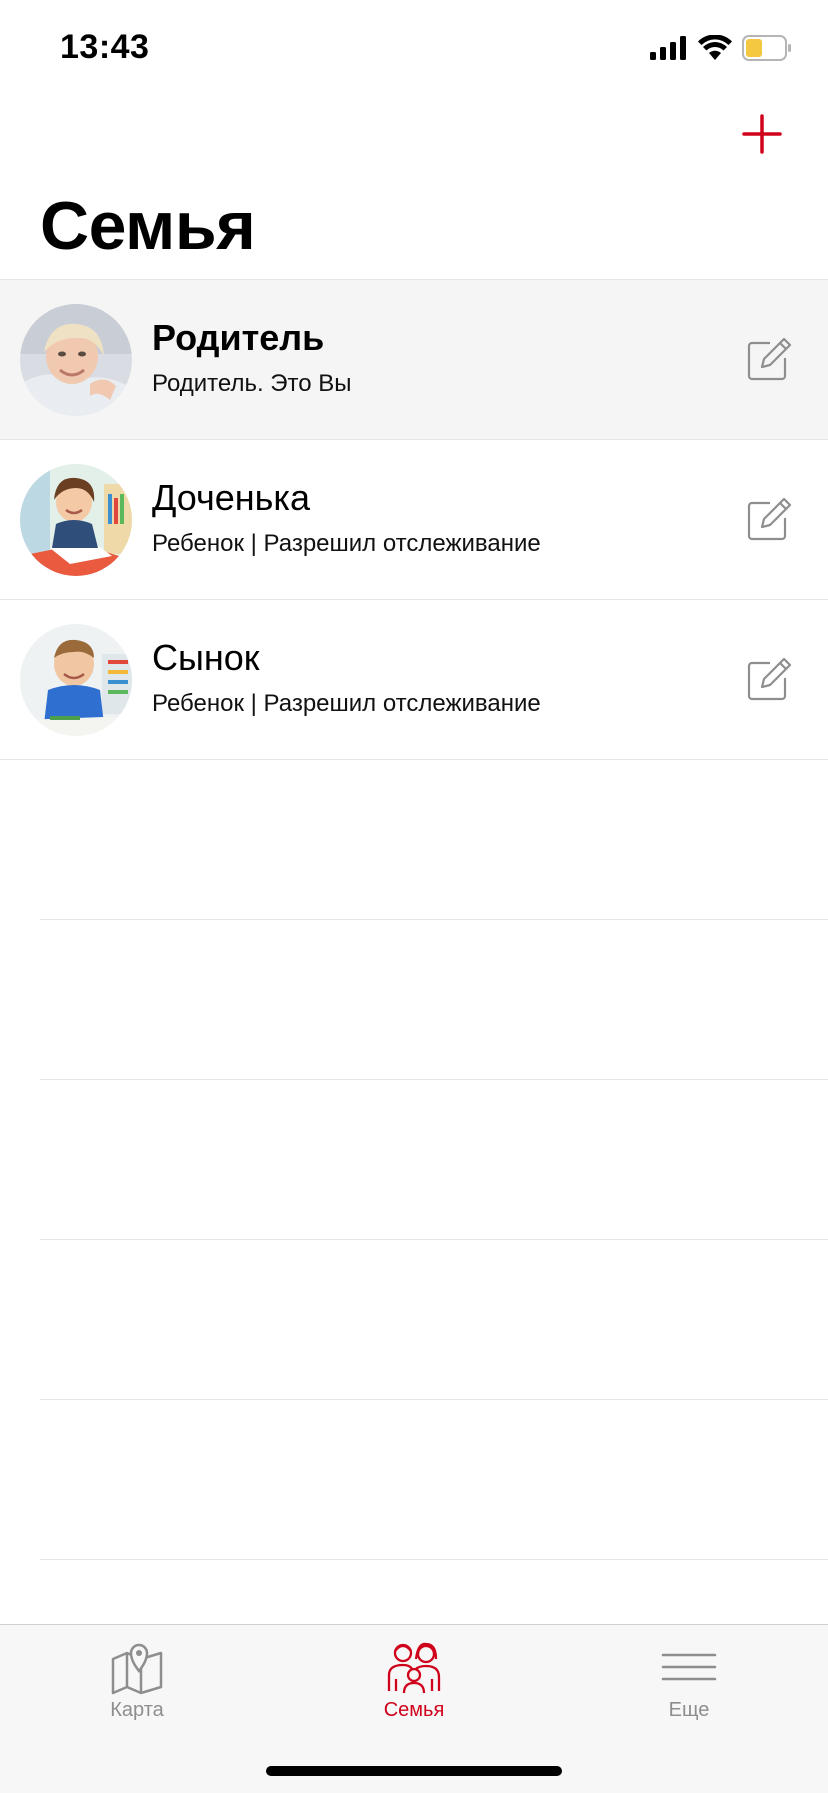 The image size is (828, 1793). What do you see at coordinates (76, 680) in the screenshot?
I see `avatar-son` at bounding box center [76, 680].